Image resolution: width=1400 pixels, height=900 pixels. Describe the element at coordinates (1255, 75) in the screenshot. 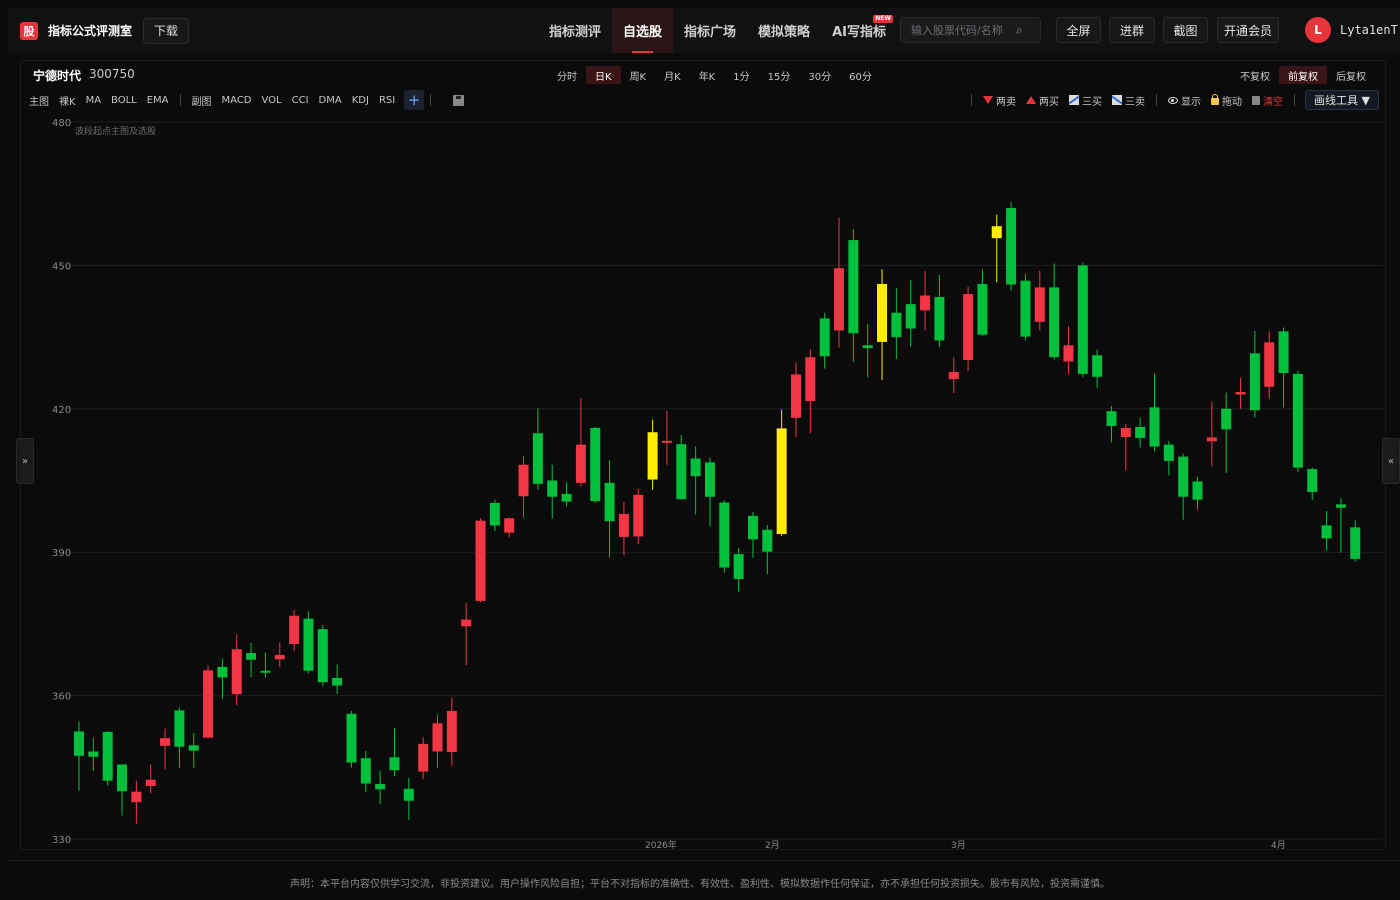

I see `adjust-tab-none: 不复权` at that location.